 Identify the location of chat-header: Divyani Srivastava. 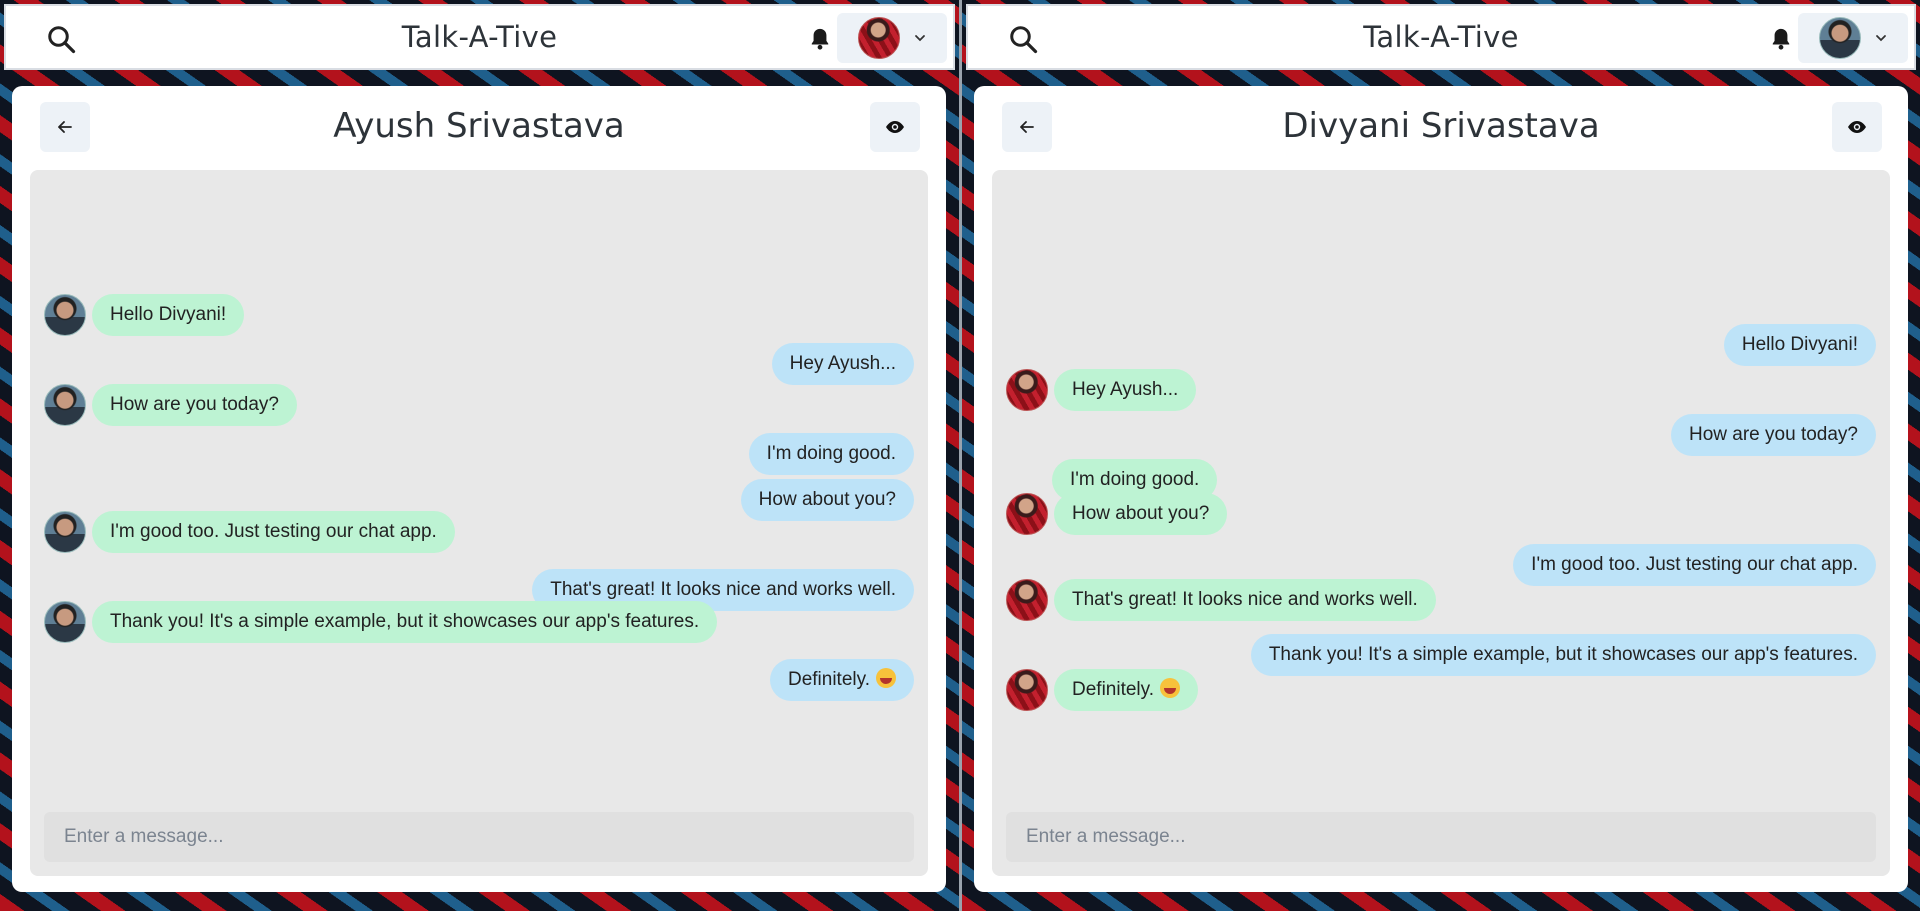
(1441, 128).